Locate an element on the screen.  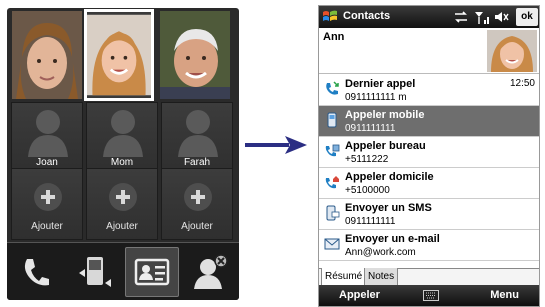
home-phone-icon is located at coordinates (332, 182).